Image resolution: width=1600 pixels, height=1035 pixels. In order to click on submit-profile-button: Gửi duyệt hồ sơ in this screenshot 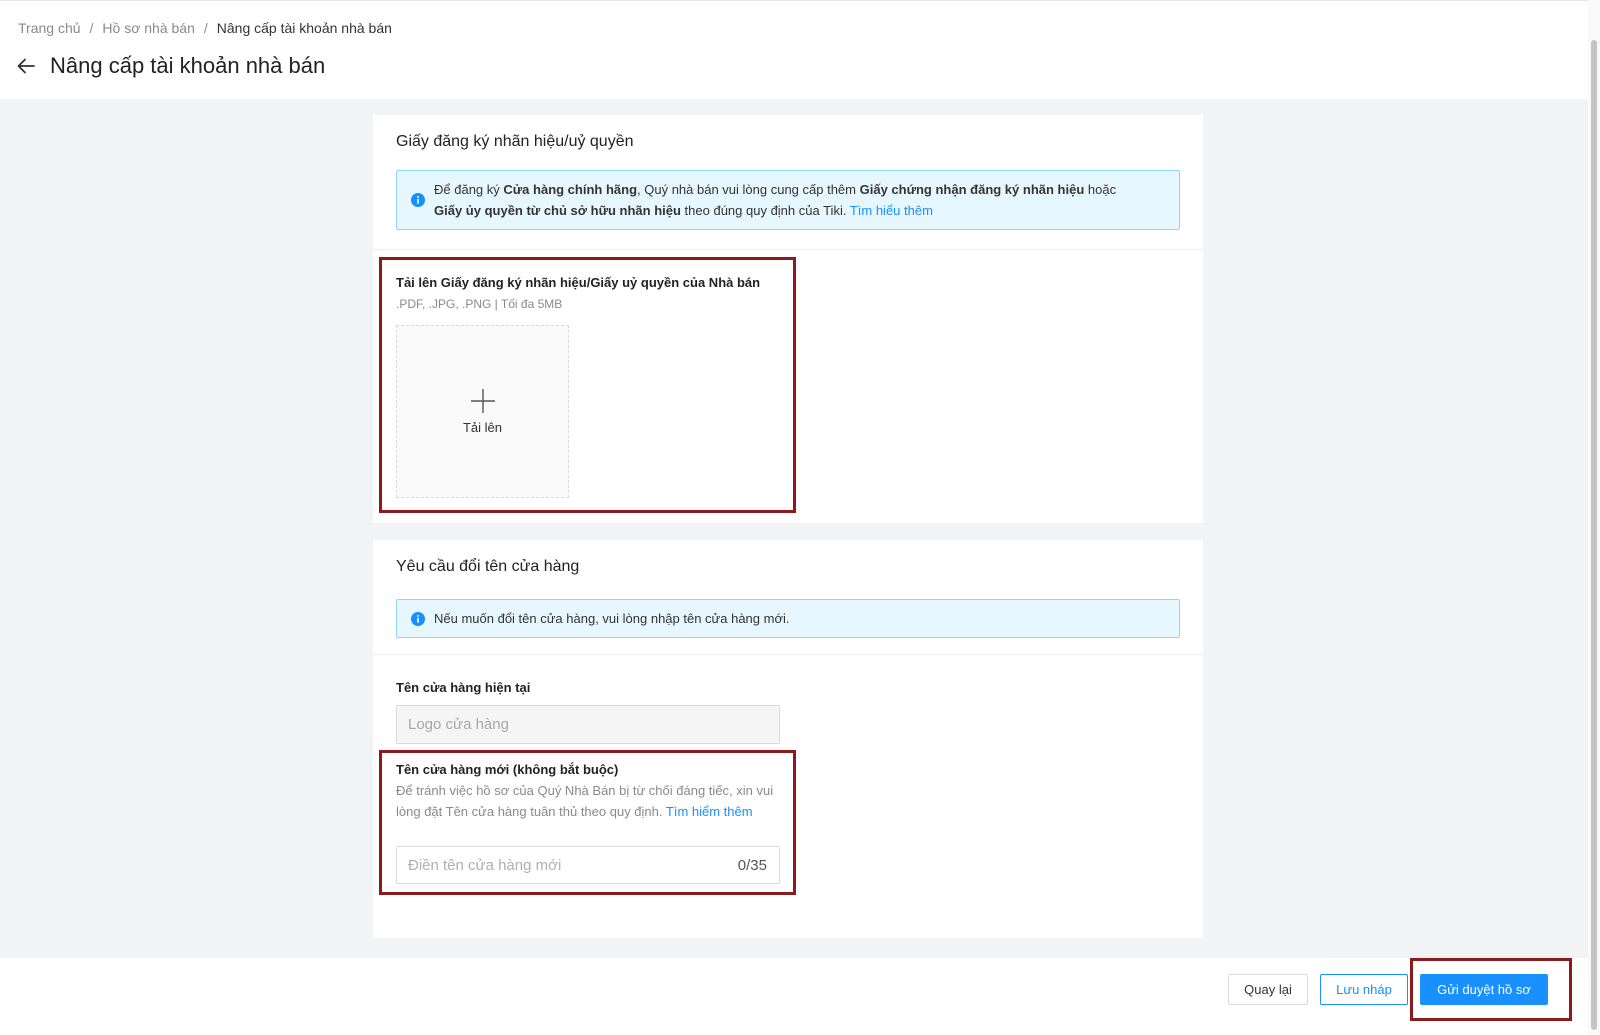, I will do `click(1484, 989)`.